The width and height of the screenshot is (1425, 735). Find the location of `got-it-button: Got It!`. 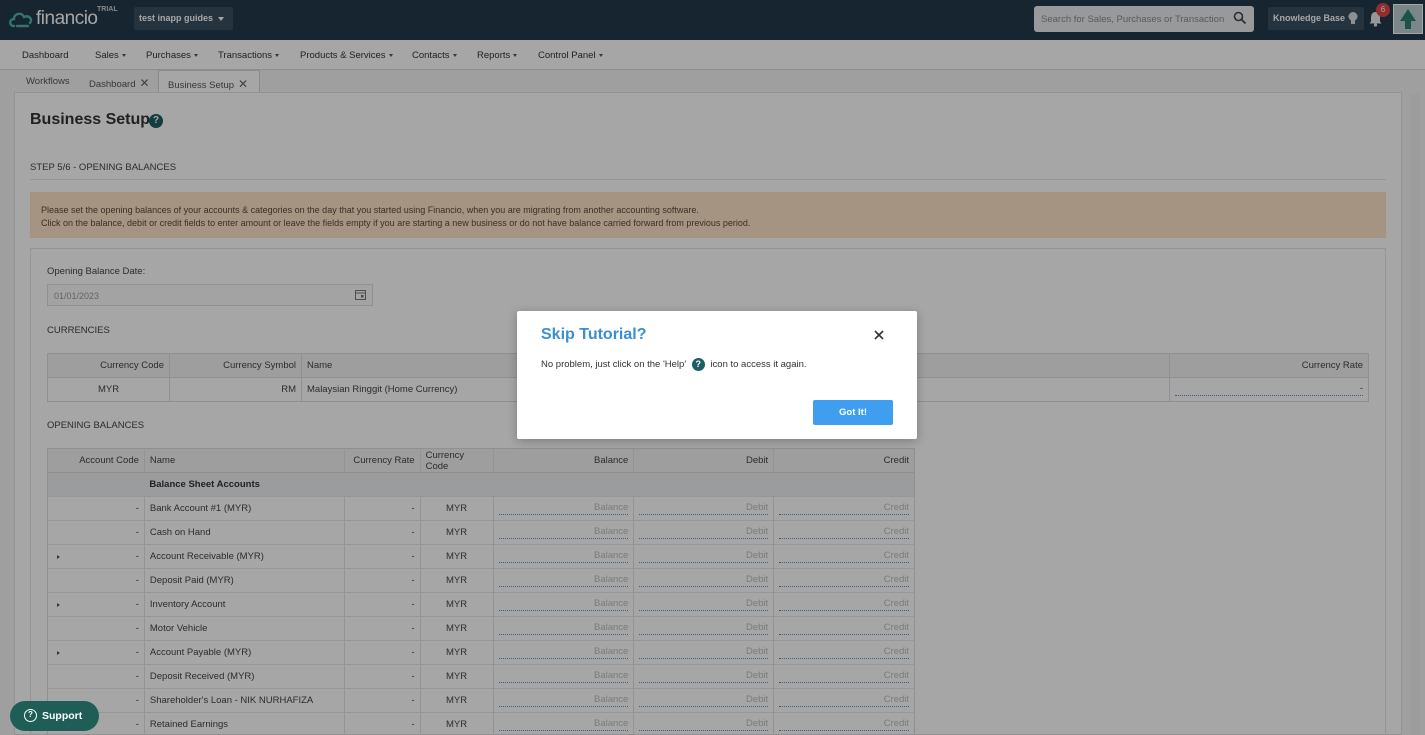

got-it-button: Got It! is located at coordinates (853, 412).